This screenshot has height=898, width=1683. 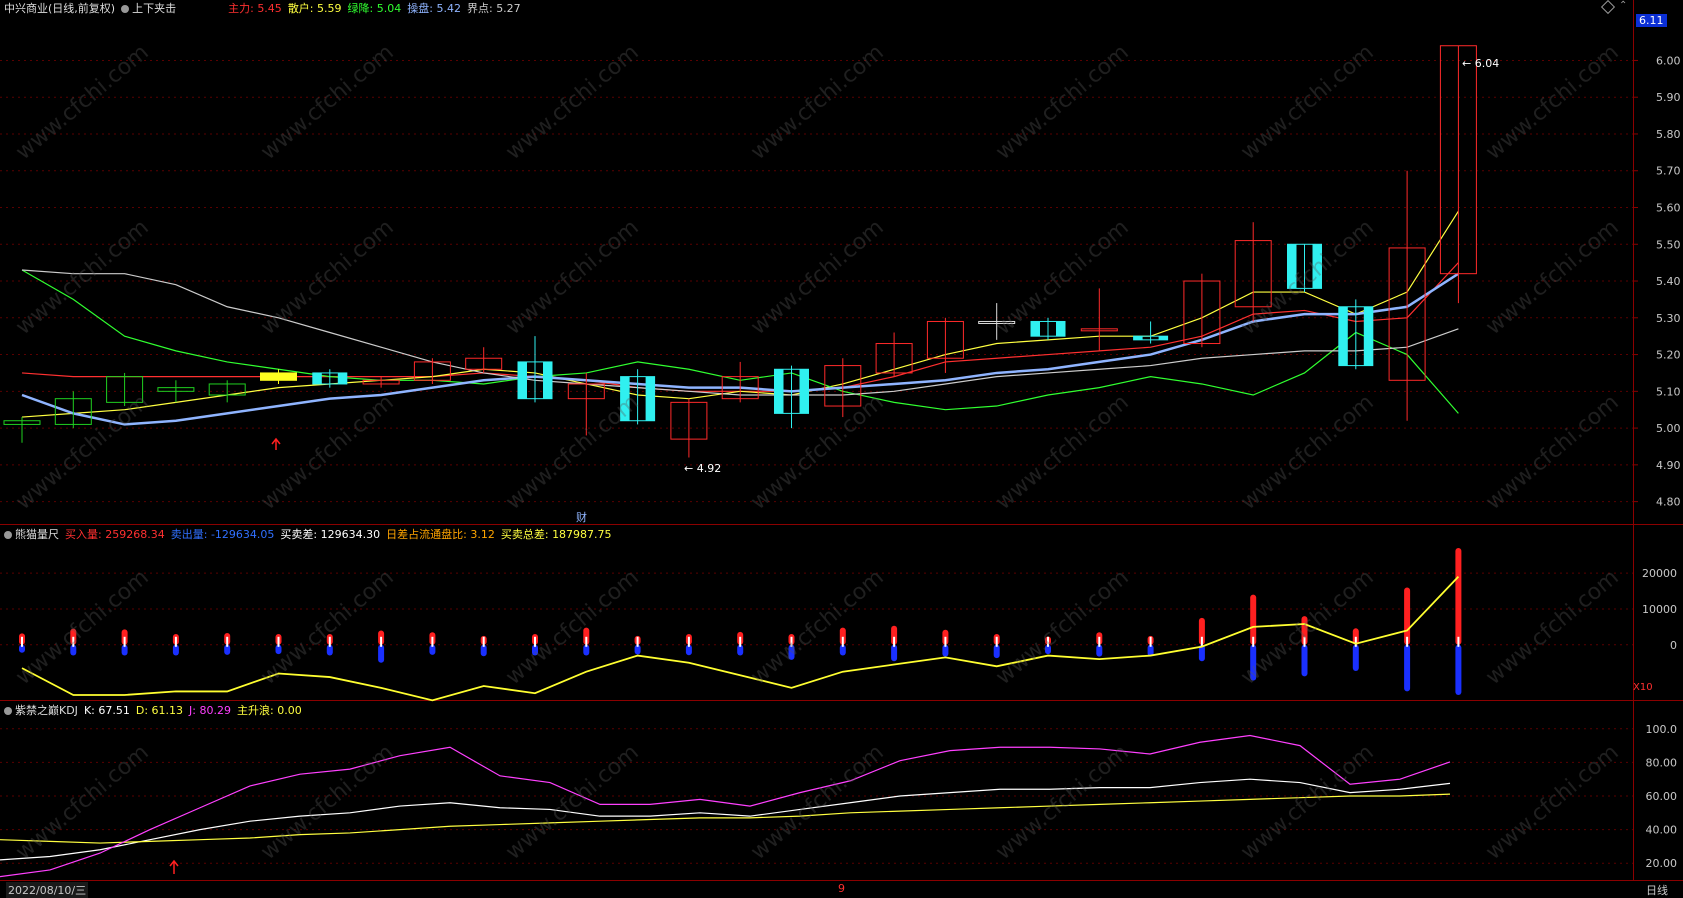 What do you see at coordinates (1668, 60) in the screenshot?
I see `y-tick-label: 6.00` at bounding box center [1668, 60].